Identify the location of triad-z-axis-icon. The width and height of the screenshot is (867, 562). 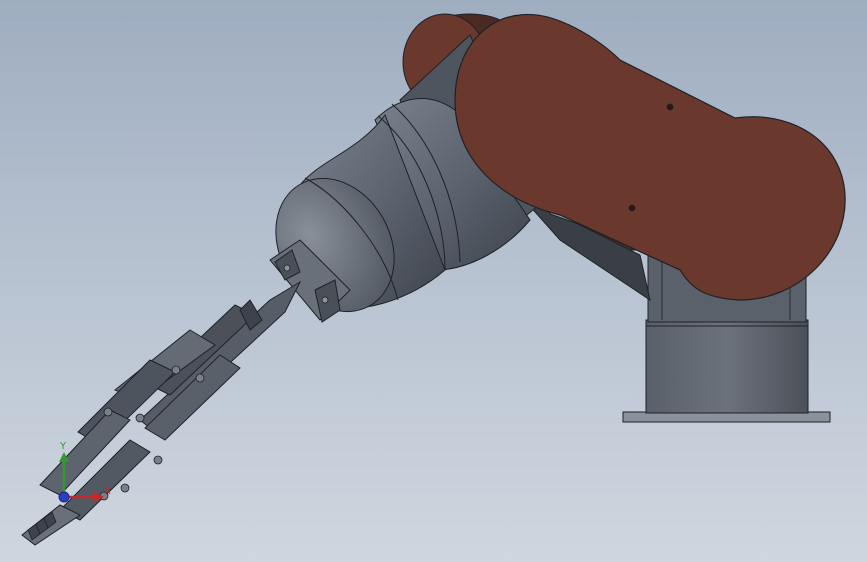
(64, 497).